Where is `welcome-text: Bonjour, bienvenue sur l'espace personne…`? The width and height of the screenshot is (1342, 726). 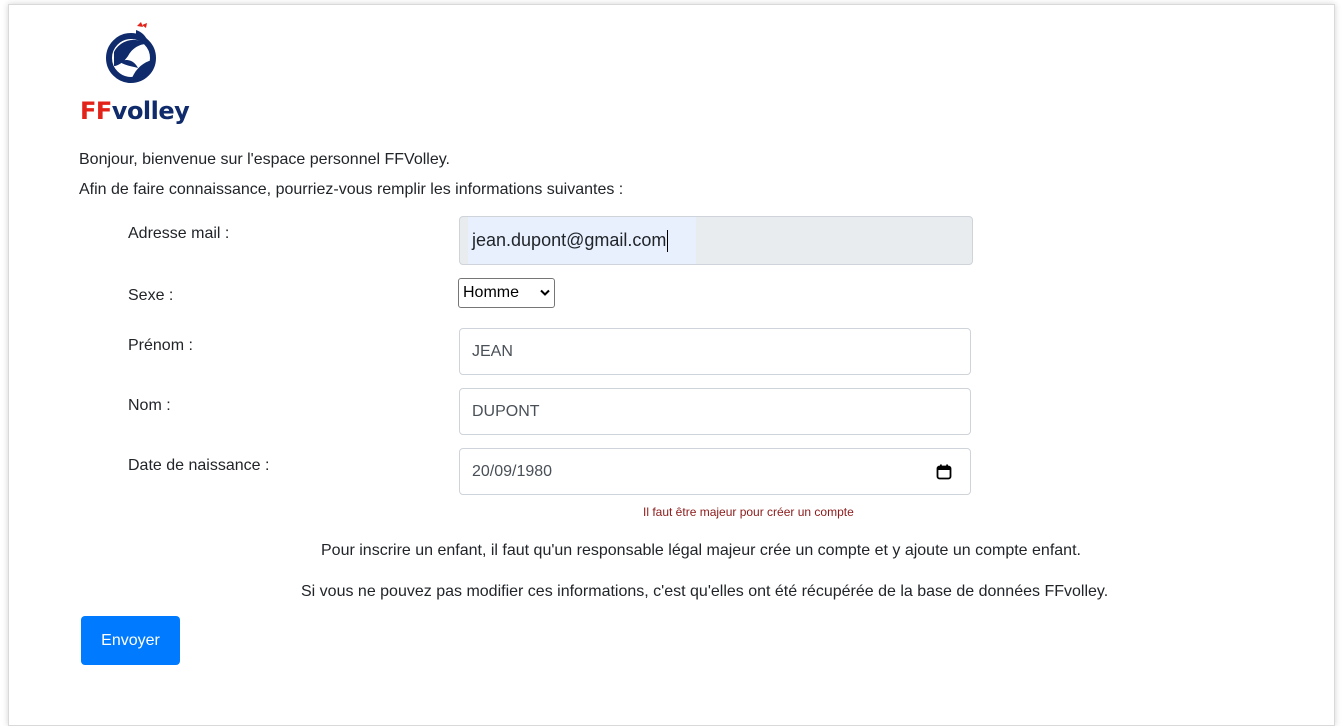 welcome-text: Bonjour, bienvenue sur l'espace personne… is located at coordinates (264, 159).